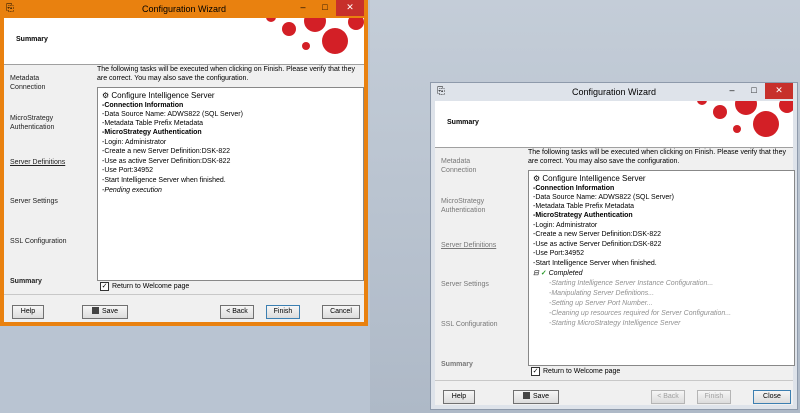 The height and width of the screenshot is (413, 800). I want to click on checkmark-icon: ✓, so click(544, 273).